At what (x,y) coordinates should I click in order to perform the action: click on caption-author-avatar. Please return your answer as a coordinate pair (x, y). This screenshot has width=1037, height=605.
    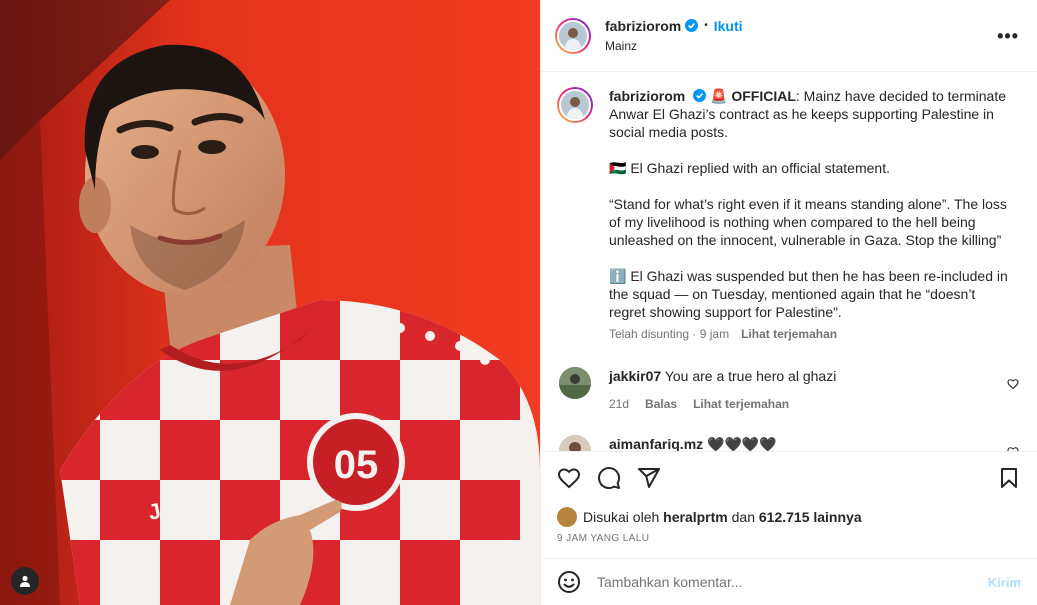
    Looking at the image, I should click on (575, 105).